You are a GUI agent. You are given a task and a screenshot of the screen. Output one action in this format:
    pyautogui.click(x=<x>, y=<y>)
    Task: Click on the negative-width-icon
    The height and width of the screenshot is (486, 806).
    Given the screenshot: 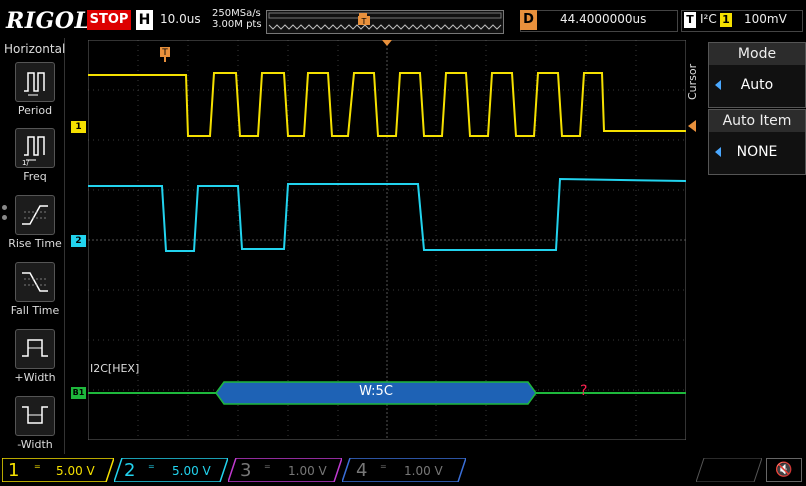 What is the action you would take?
    pyautogui.click(x=35, y=416)
    